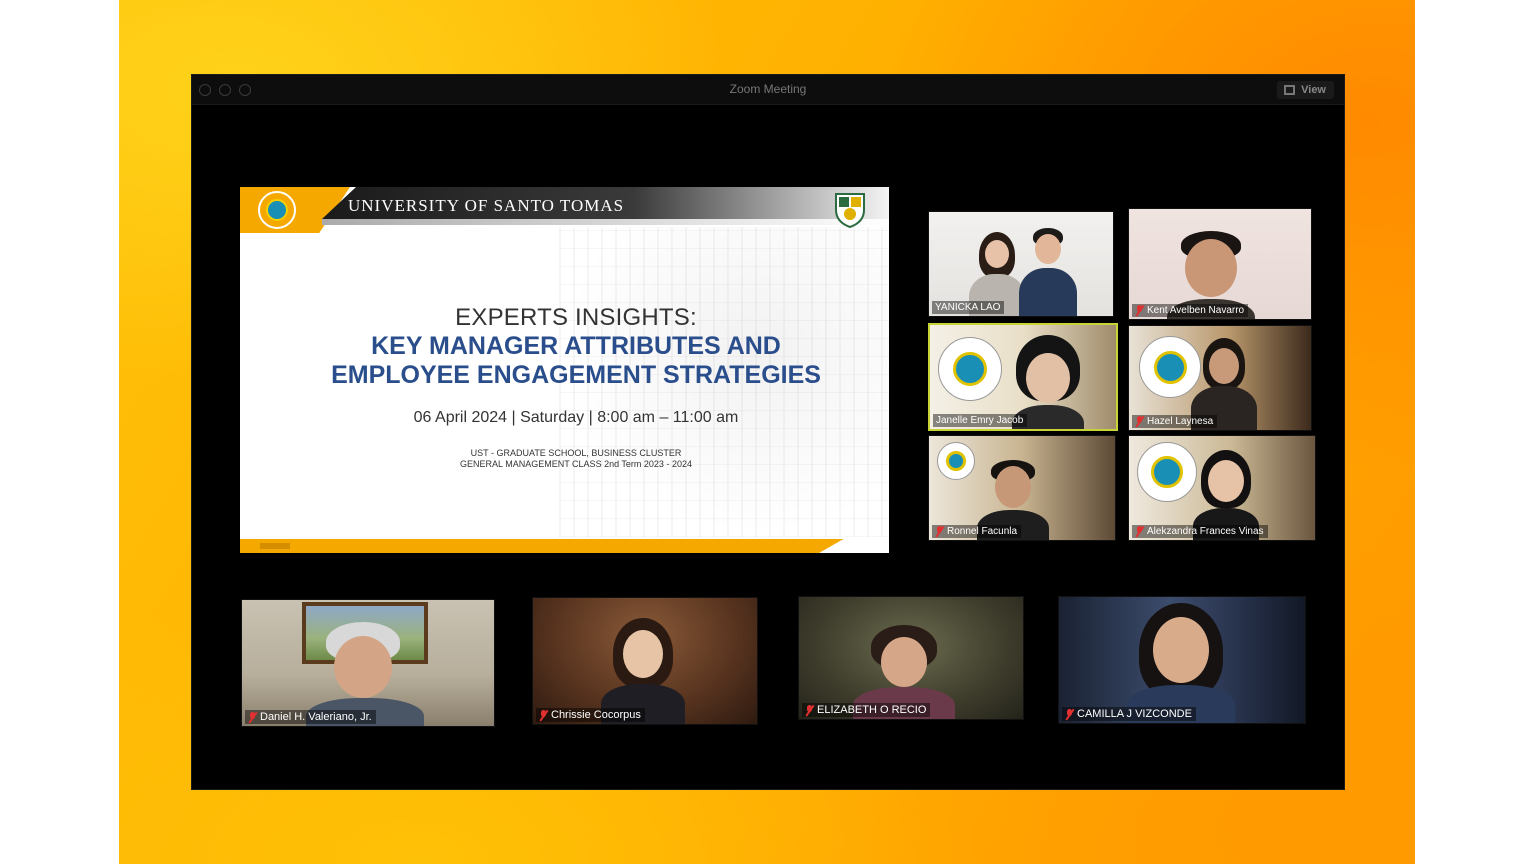 The width and height of the screenshot is (1536, 864). I want to click on window-title: Zoom Meeting, so click(768, 89).